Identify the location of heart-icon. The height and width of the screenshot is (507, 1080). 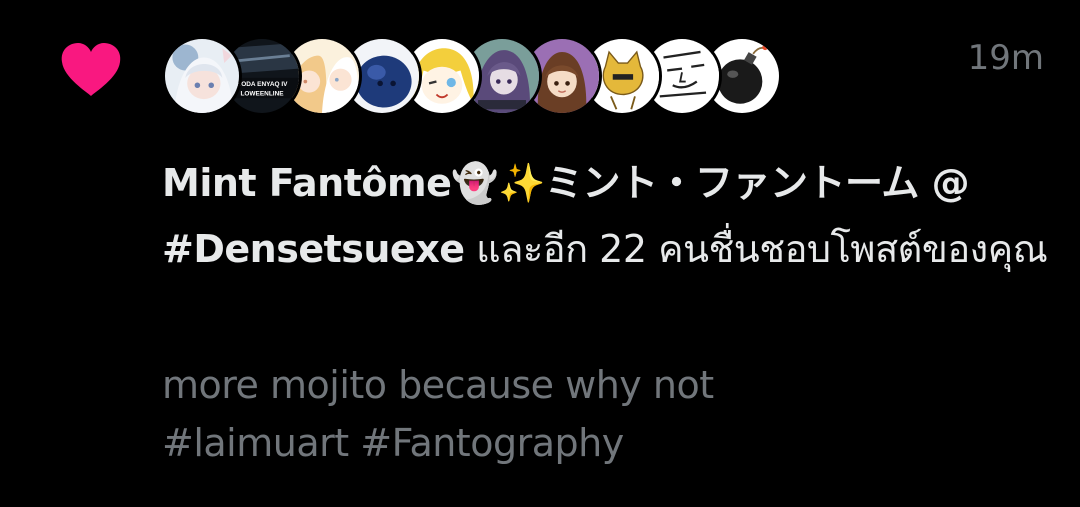
(91, 70).